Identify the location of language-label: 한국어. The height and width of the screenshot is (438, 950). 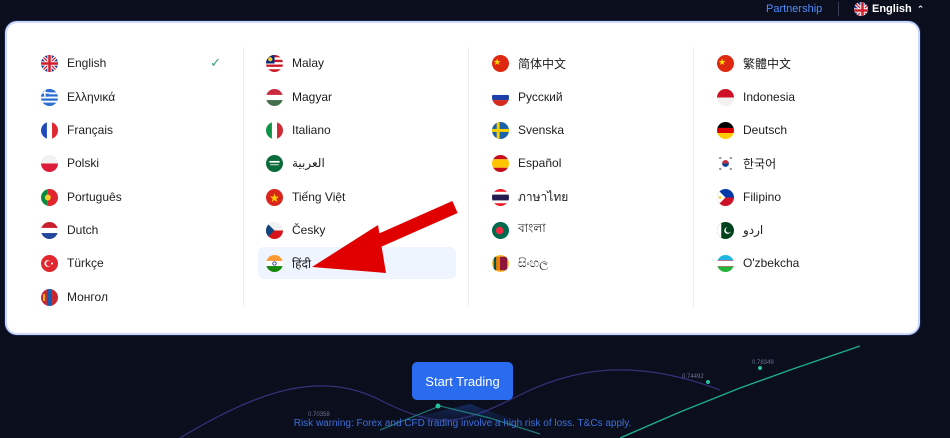
(760, 163).